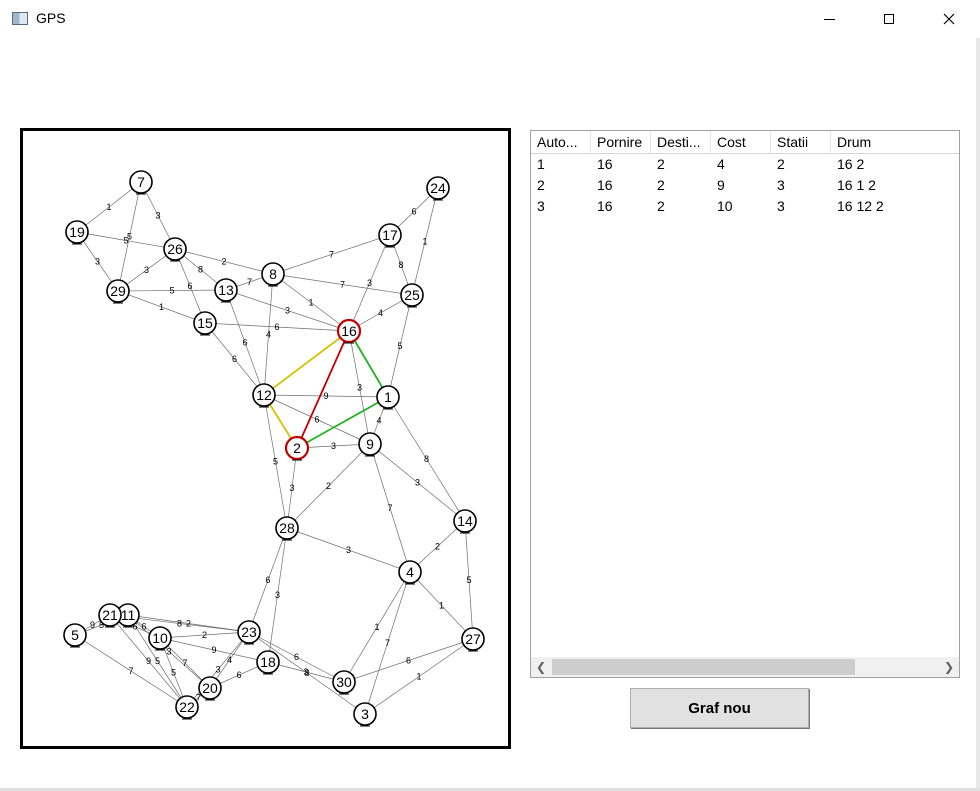 Image resolution: width=980 pixels, height=791 pixels. I want to click on column-header-drum: Drum, so click(895, 142).